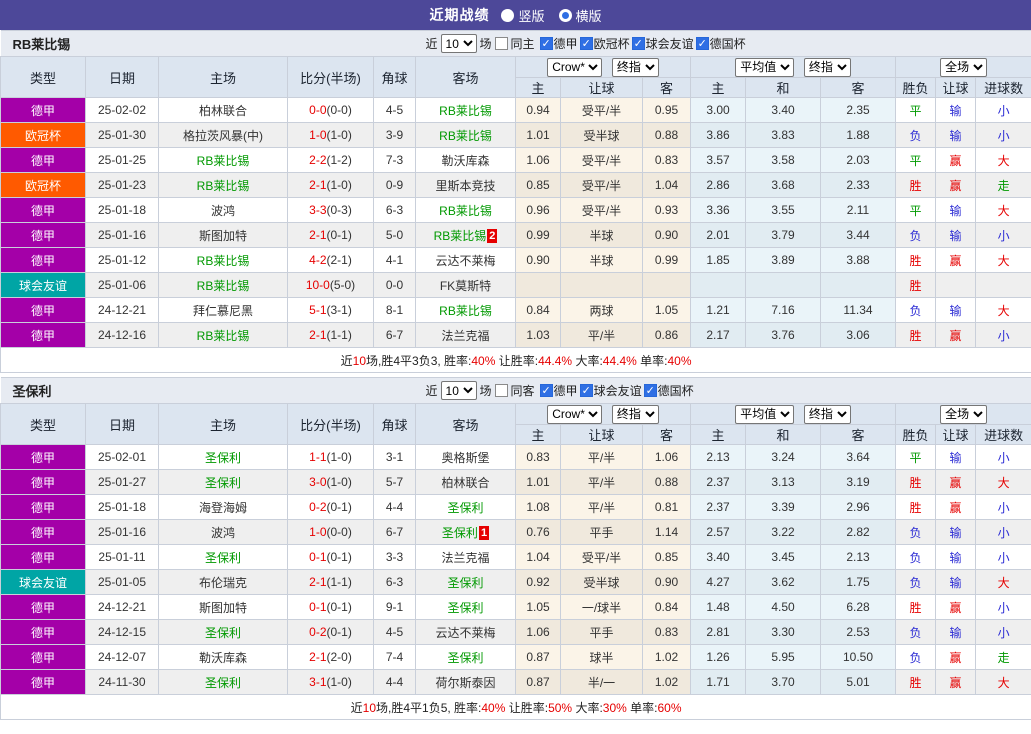 The height and width of the screenshot is (734, 1031). Describe the element at coordinates (339, 260) in the screenshot. I see `halftime-score: (2-1)` at that location.